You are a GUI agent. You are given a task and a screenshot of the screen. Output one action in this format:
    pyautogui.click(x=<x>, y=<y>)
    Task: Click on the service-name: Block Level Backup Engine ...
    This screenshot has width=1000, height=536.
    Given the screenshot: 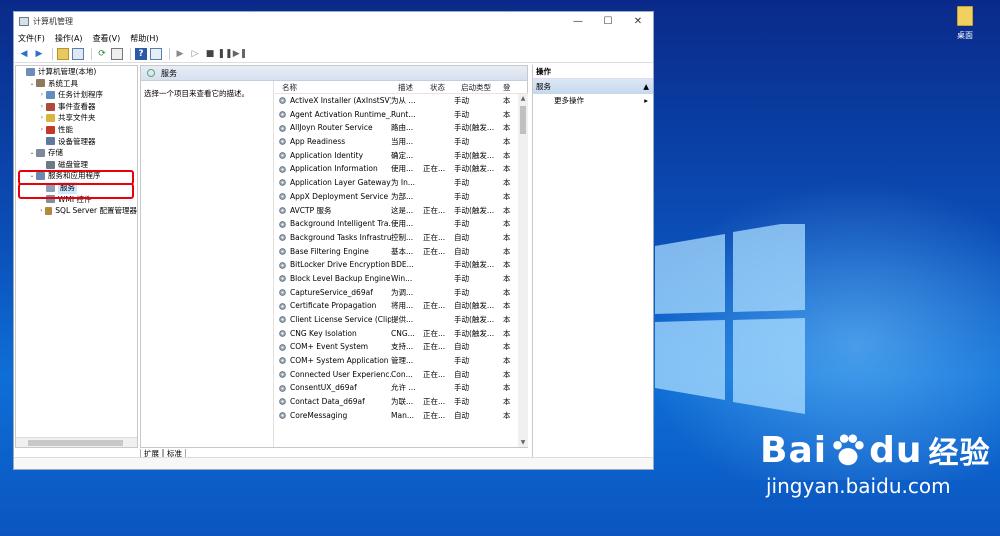 What is the action you would take?
    pyautogui.click(x=340, y=278)
    